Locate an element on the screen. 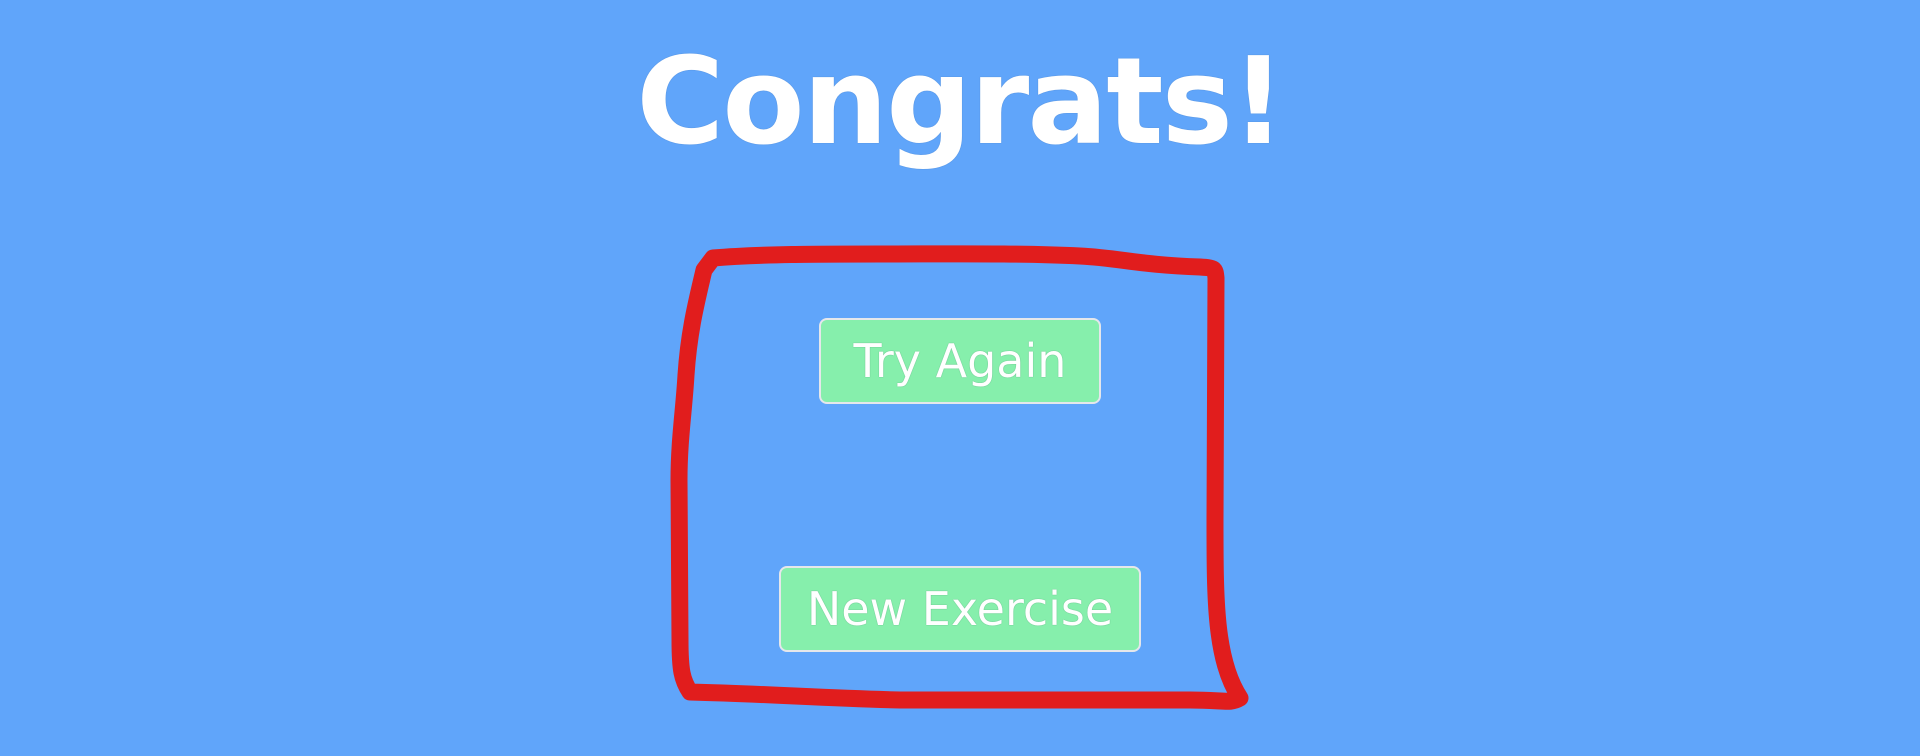  try-again-button: Try Again is located at coordinates (960, 361).